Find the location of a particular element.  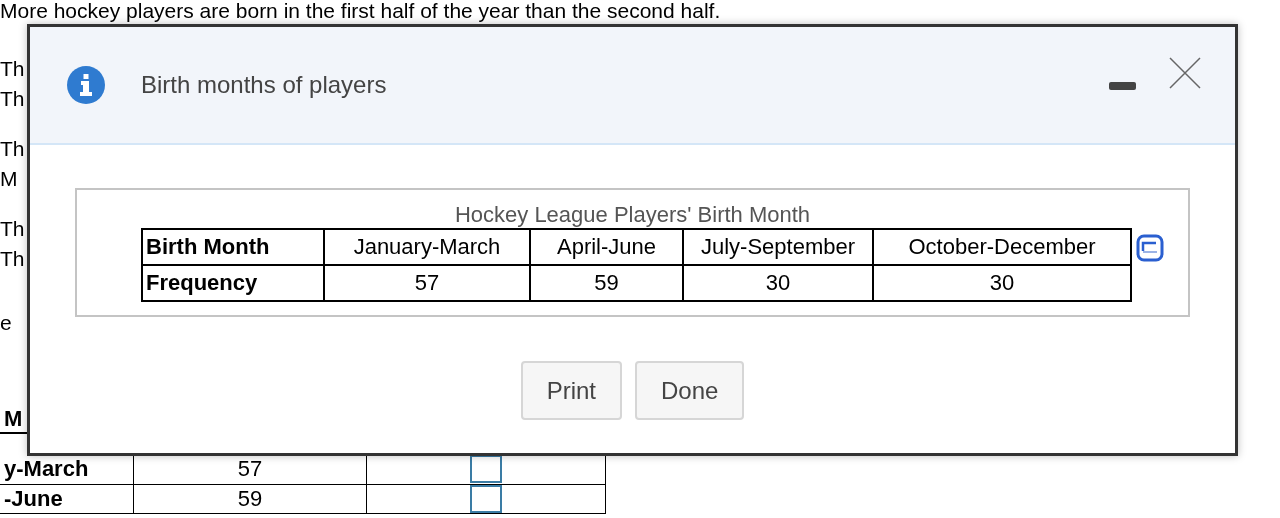

expand-icon is located at coordinates (1150, 248).